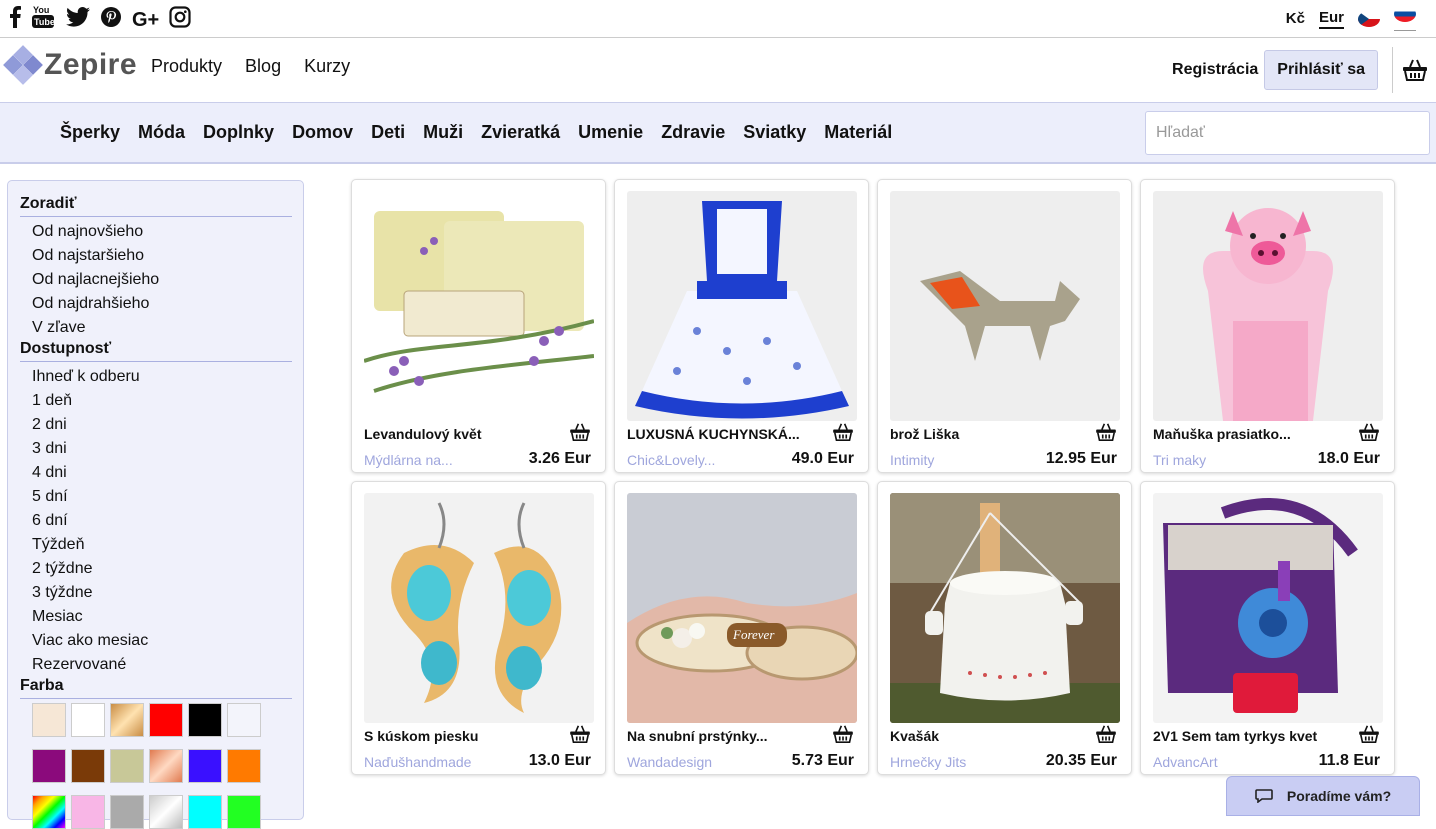 The width and height of the screenshot is (1436, 829). Describe the element at coordinates (155, 665) in the screenshot. I see `availability-option: Rezervované` at that location.